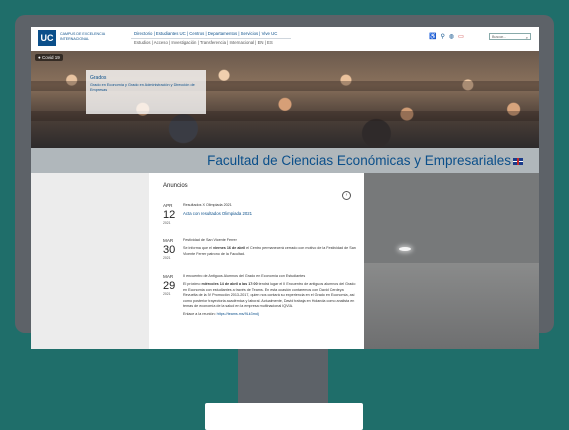 This screenshot has width=569, height=430. What do you see at coordinates (238, 314) in the screenshot?
I see `meeting-link: https://teams.ms/9Lk3mdj` at bounding box center [238, 314].